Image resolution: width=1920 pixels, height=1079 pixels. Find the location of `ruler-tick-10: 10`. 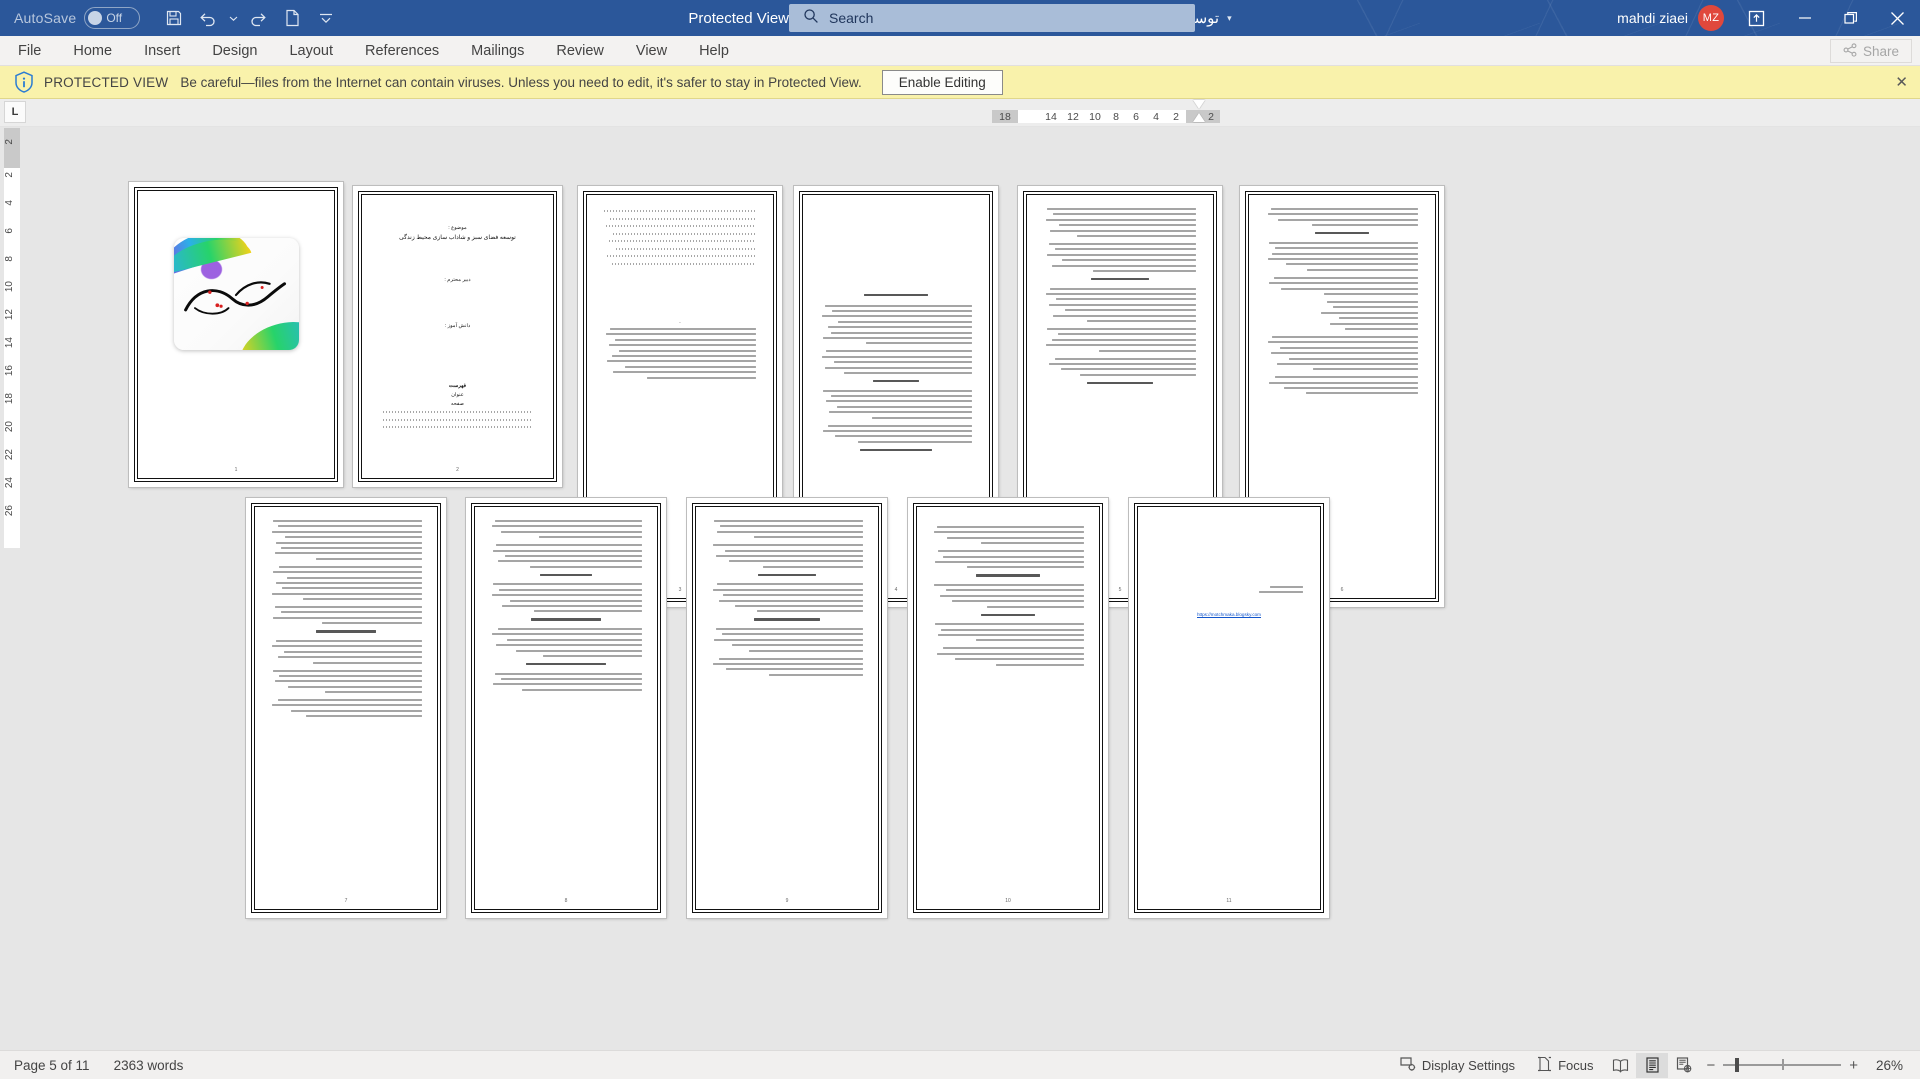

ruler-tick-10: 10 is located at coordinates (1095, 116).